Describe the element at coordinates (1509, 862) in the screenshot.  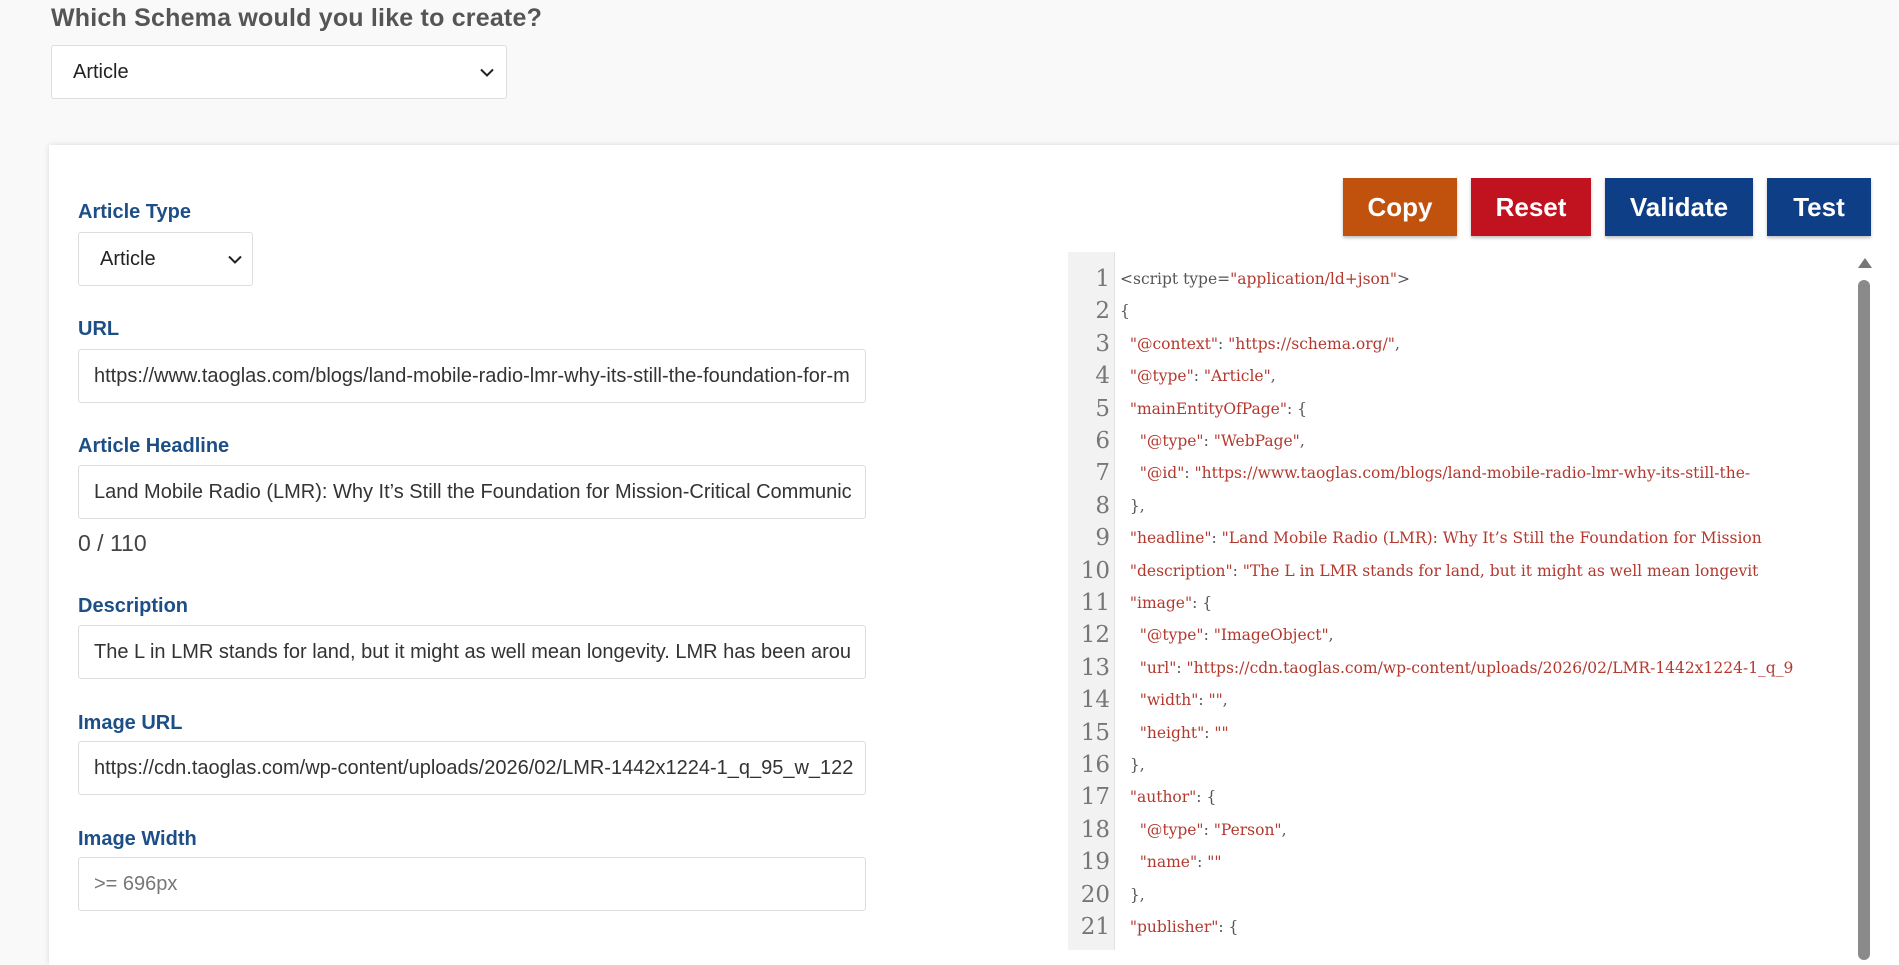
I see `code-line: "name": ""` at that location.